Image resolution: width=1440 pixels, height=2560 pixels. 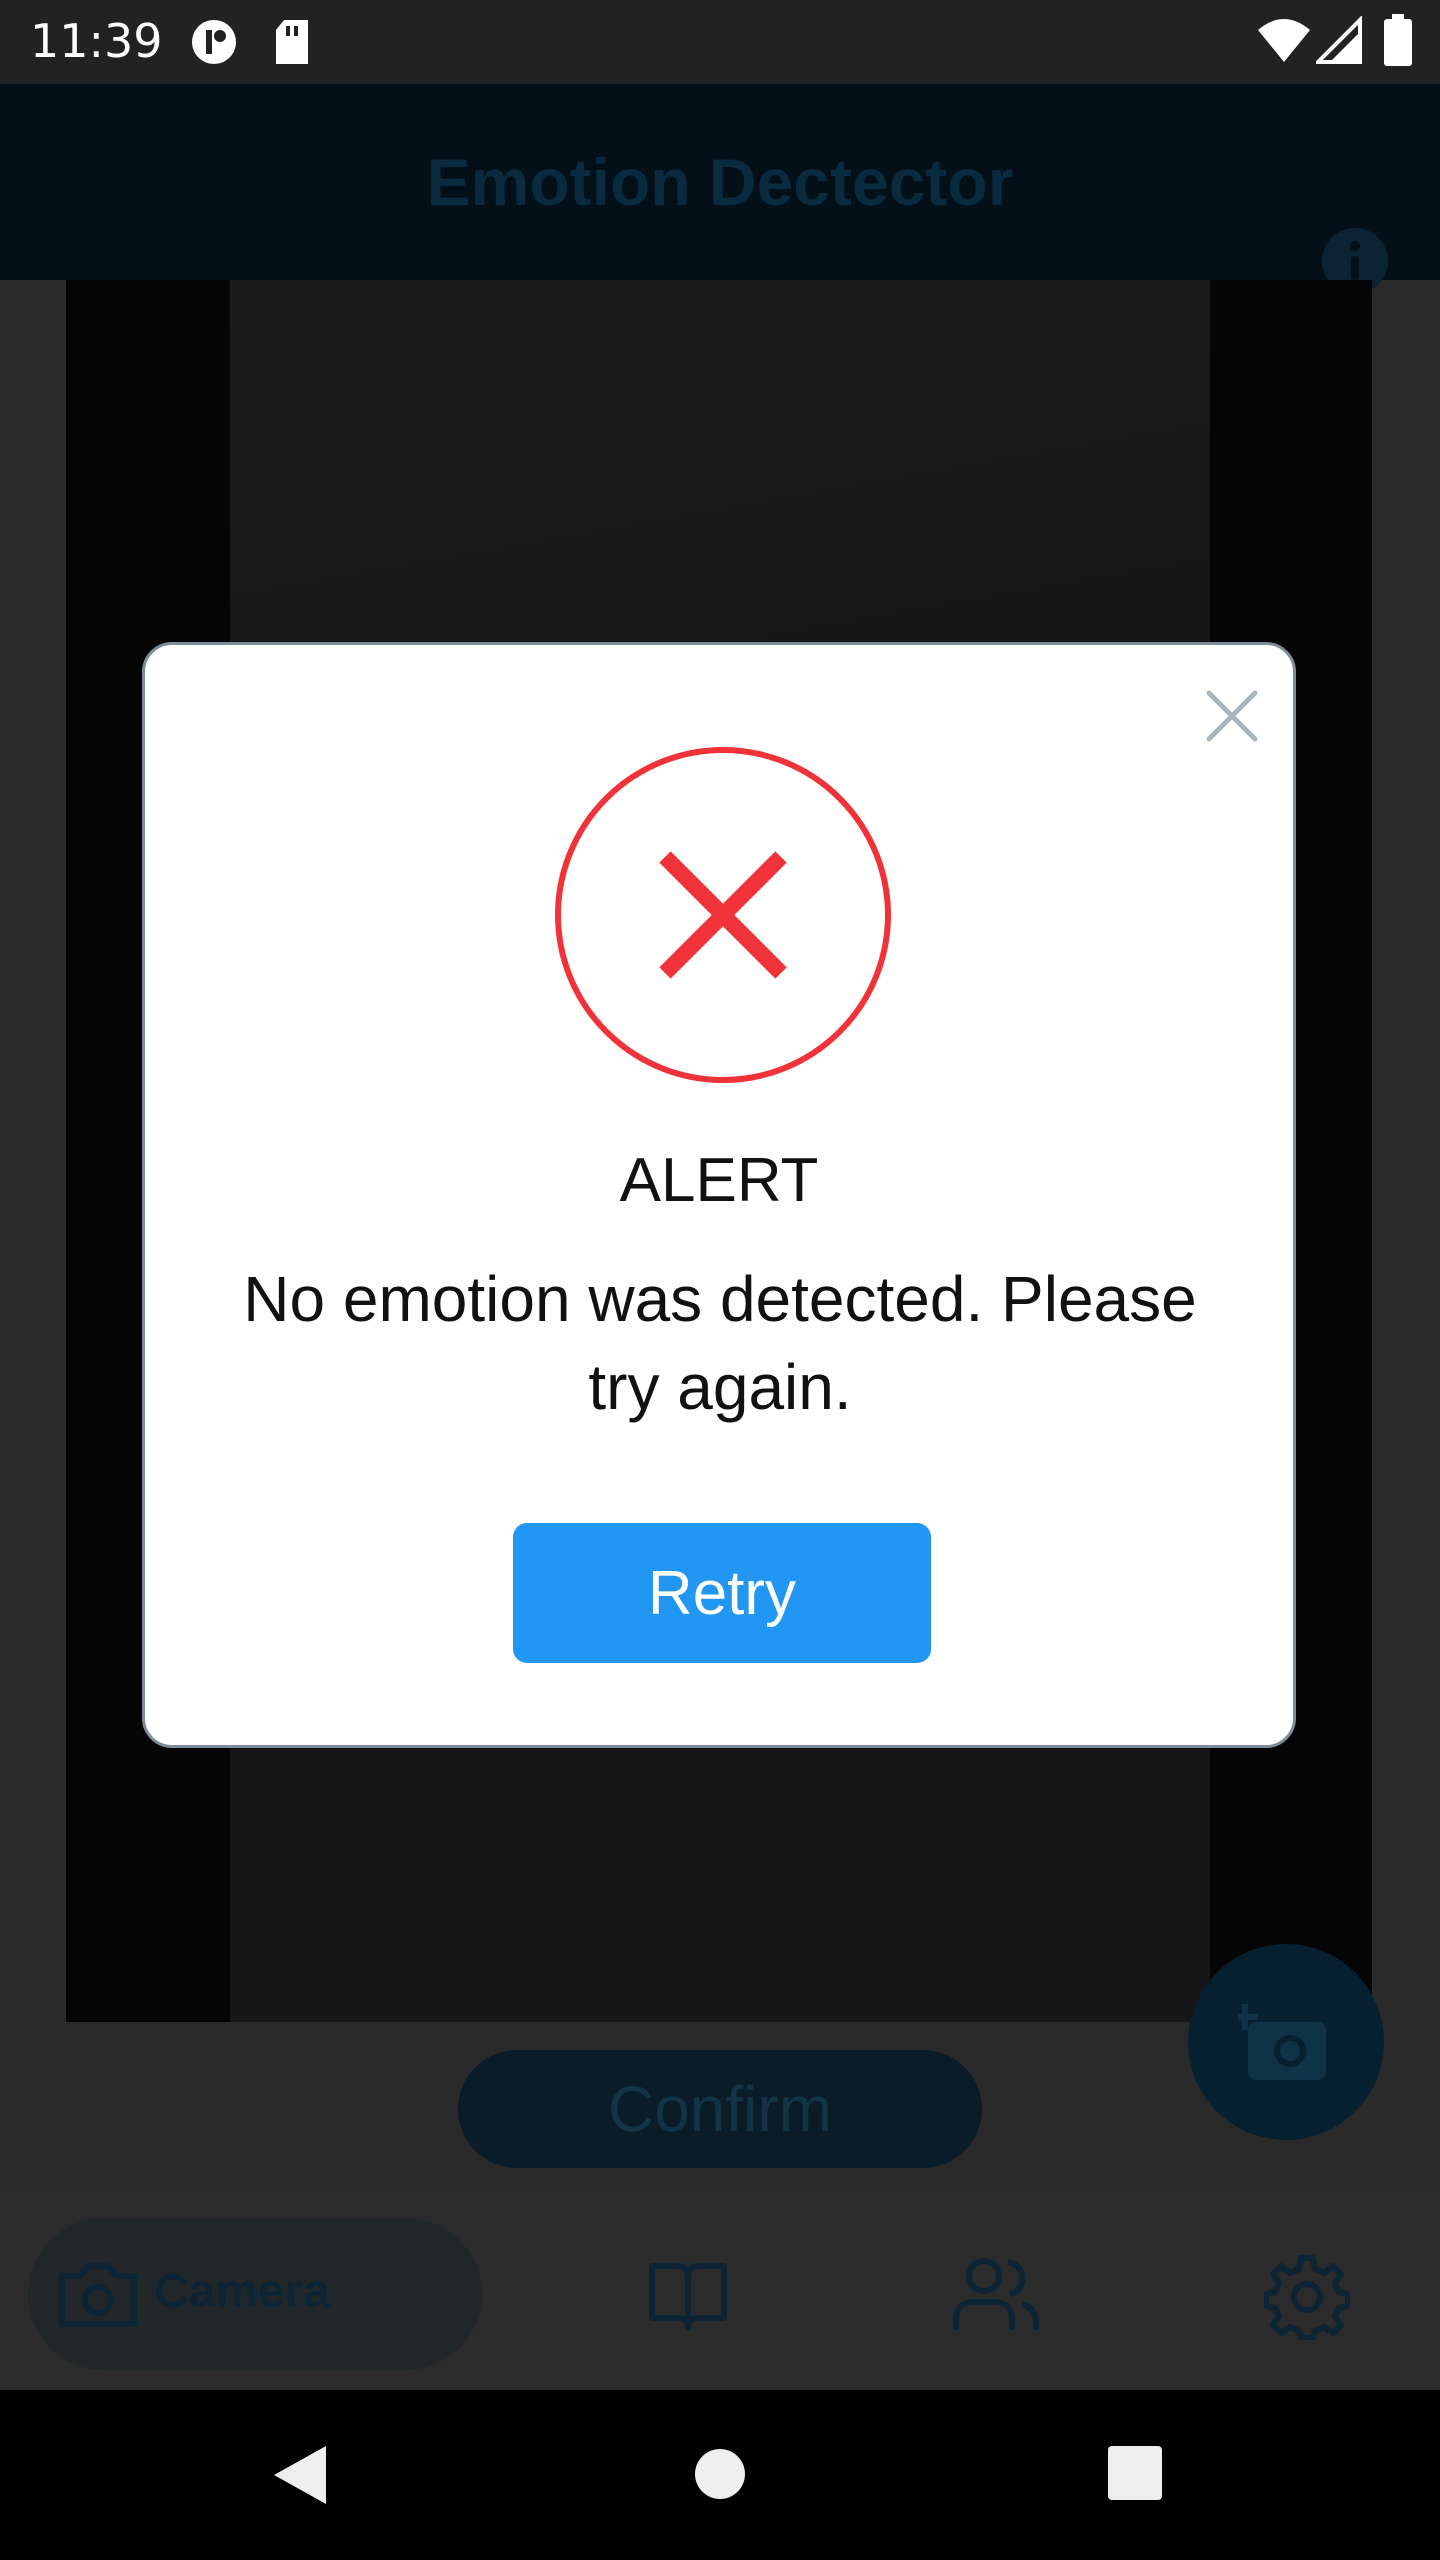 What do you see at coordinates (300, 2475) in the screenshot?
I see `back-icon` at bounding box center [300, 2475].